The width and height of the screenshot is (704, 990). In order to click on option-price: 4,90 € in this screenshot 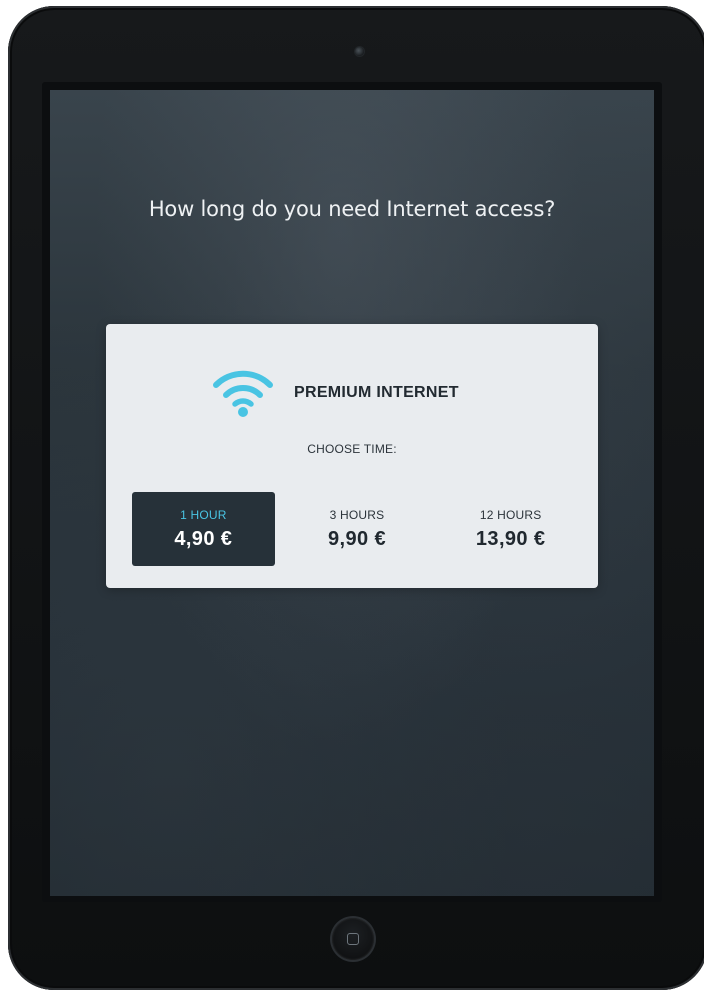, I will do `click(203, 538)`.